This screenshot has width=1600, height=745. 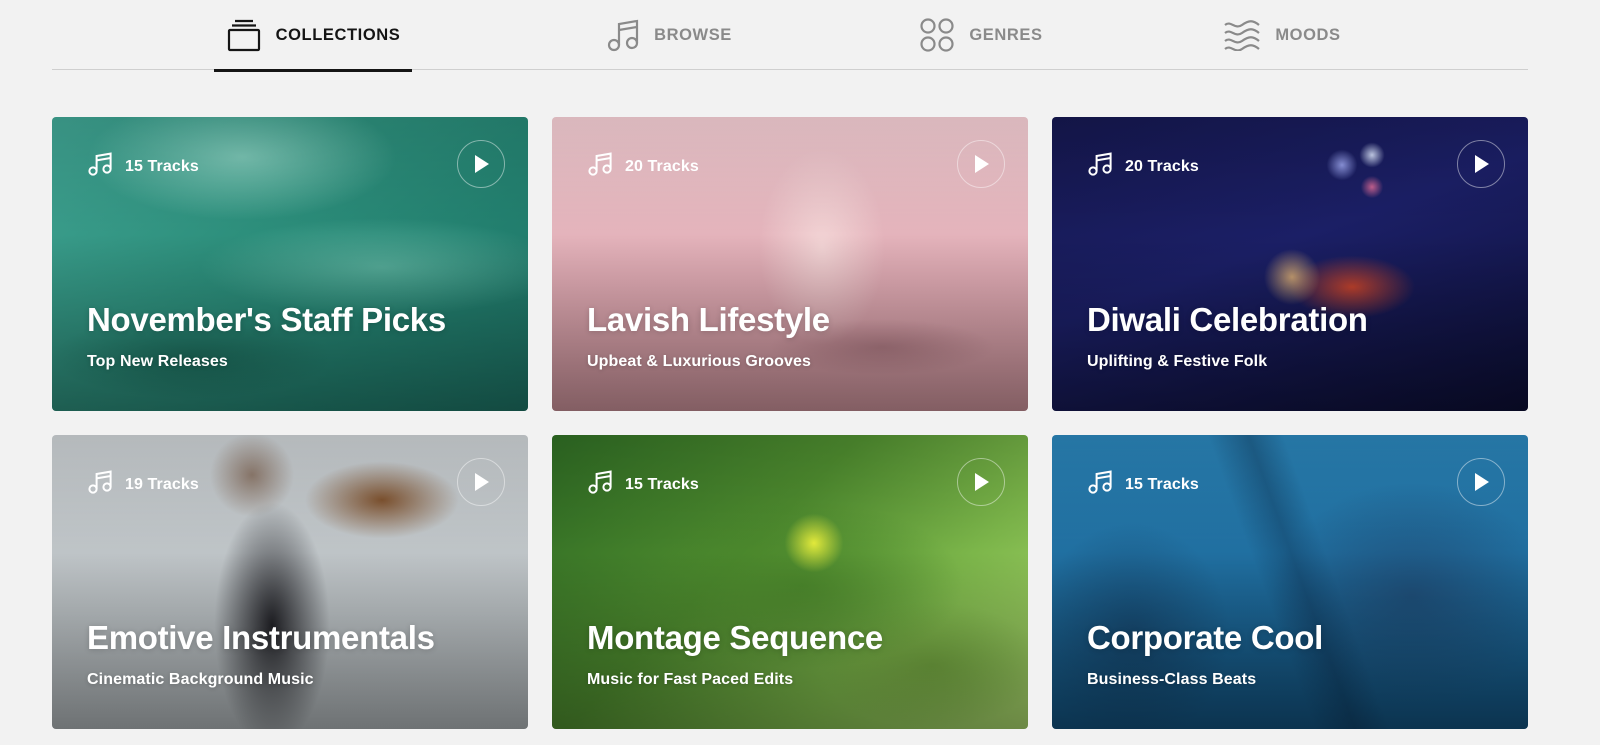 What do you see at coordinates (157, 361) in the screenshot?
I see `collection-subtitle: Top New Releases` at bounding box center [157, 361].